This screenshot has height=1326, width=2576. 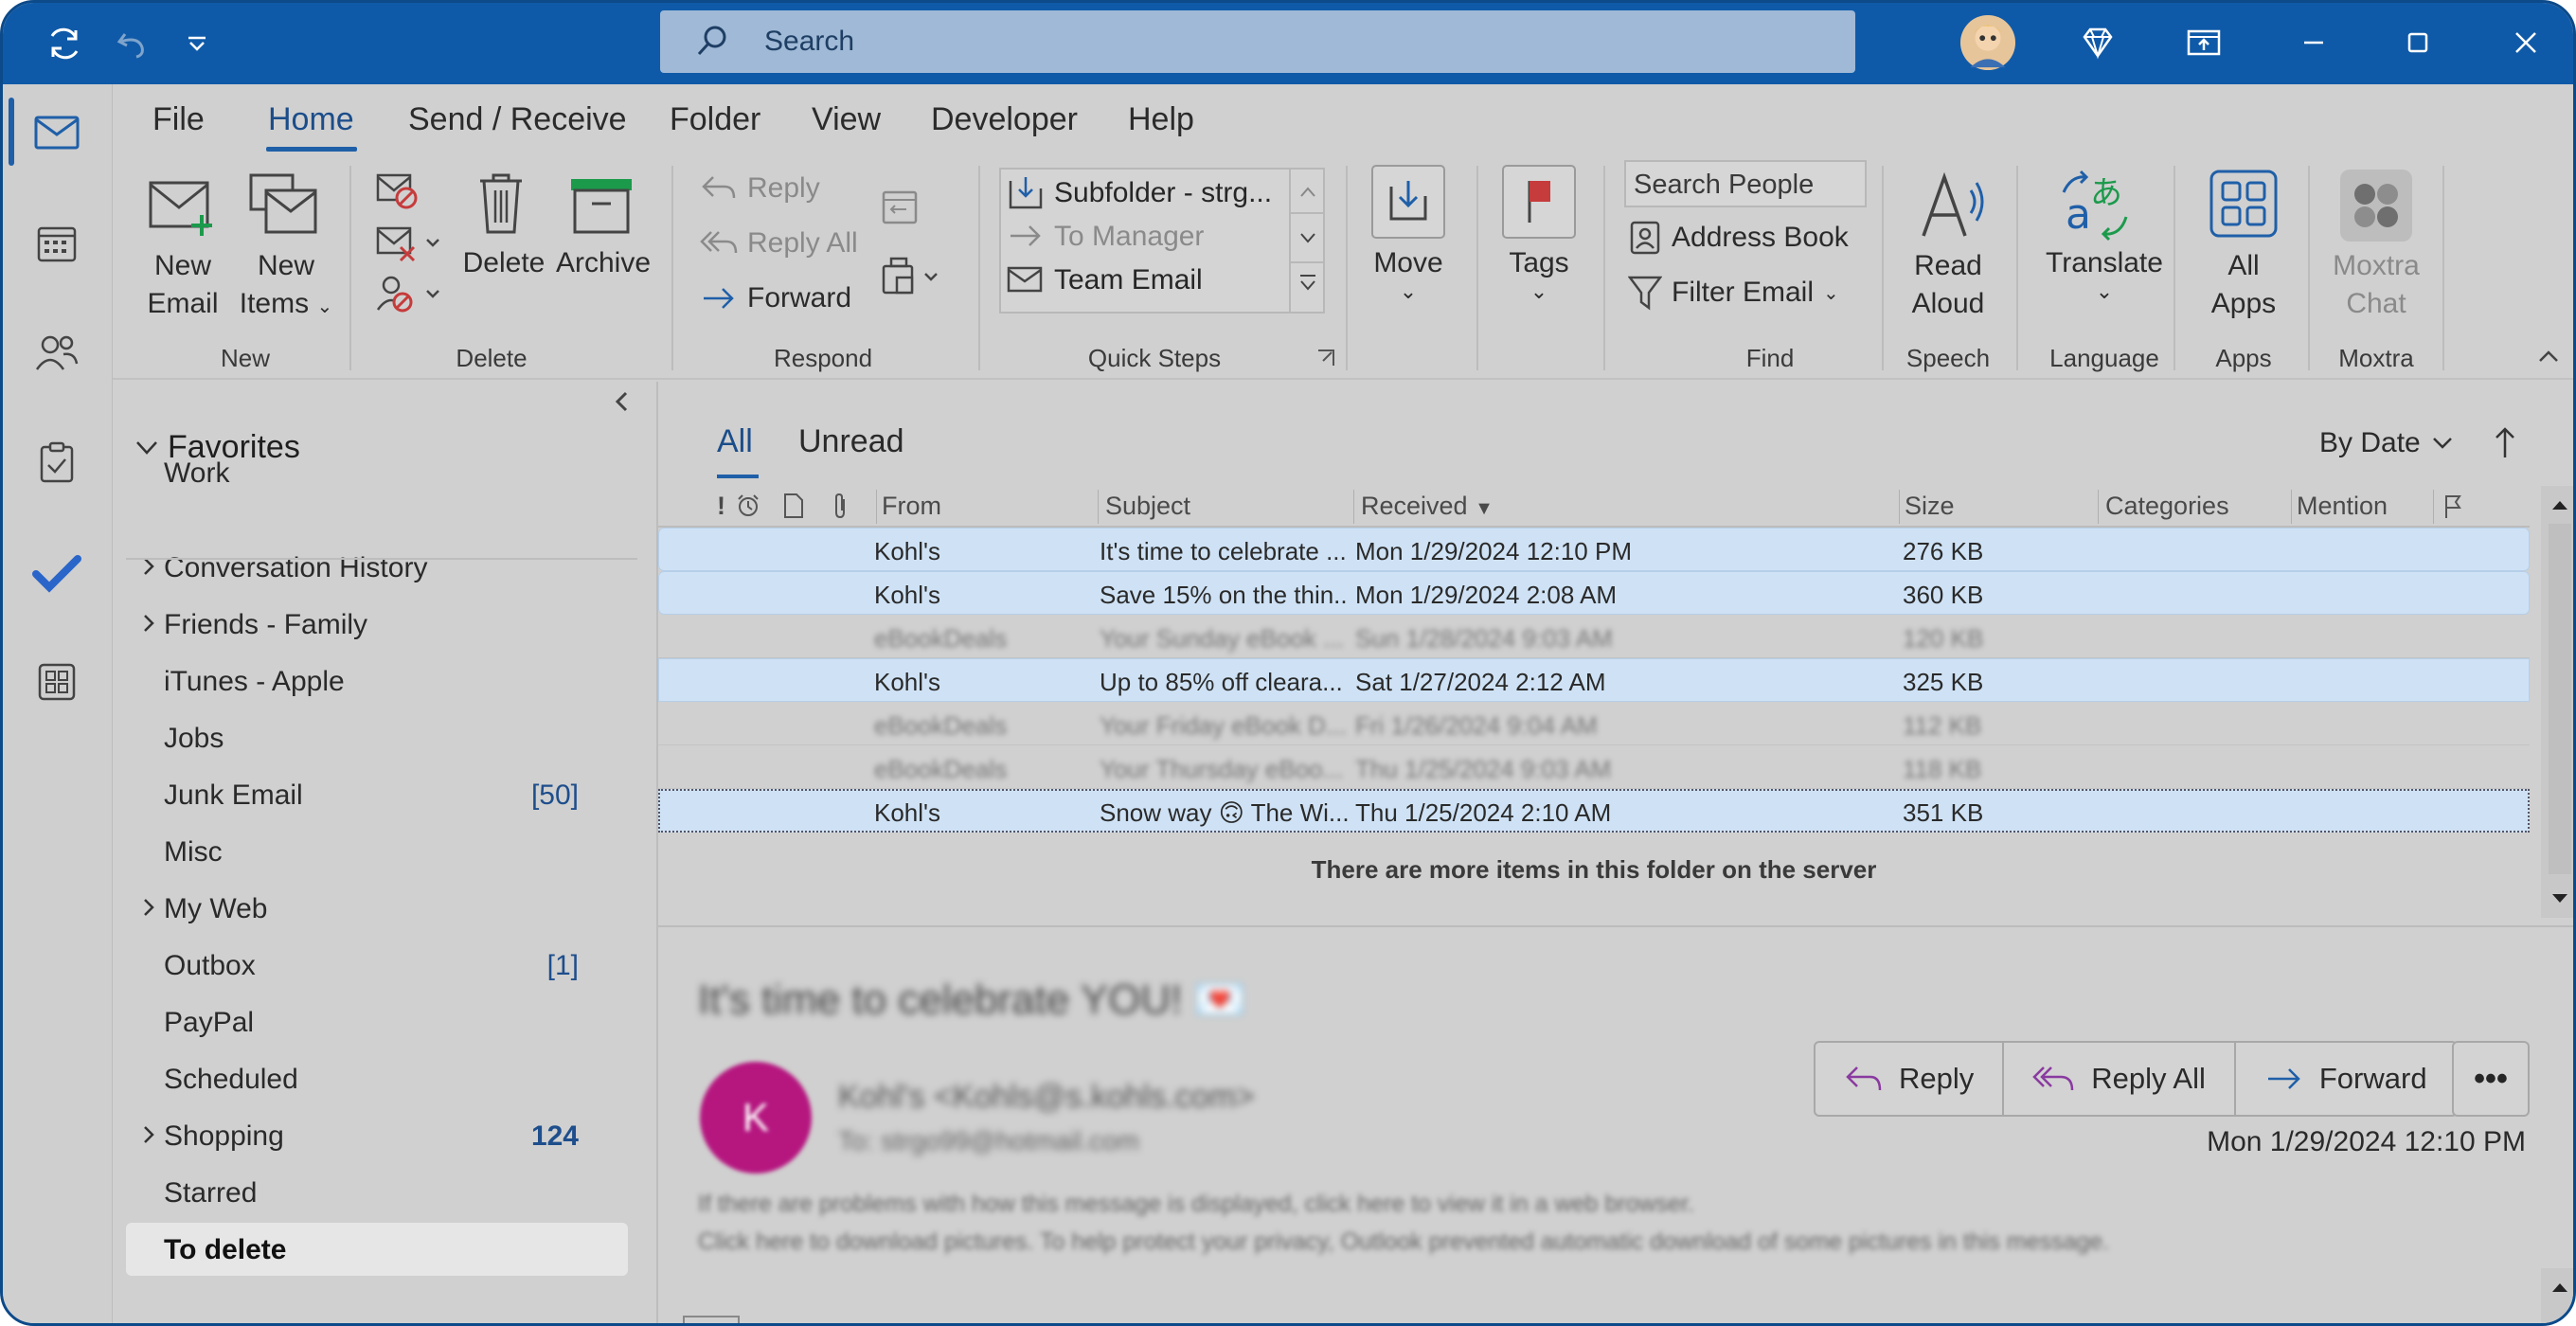 I want to click on column-from: From, so click(x=911, y=506).